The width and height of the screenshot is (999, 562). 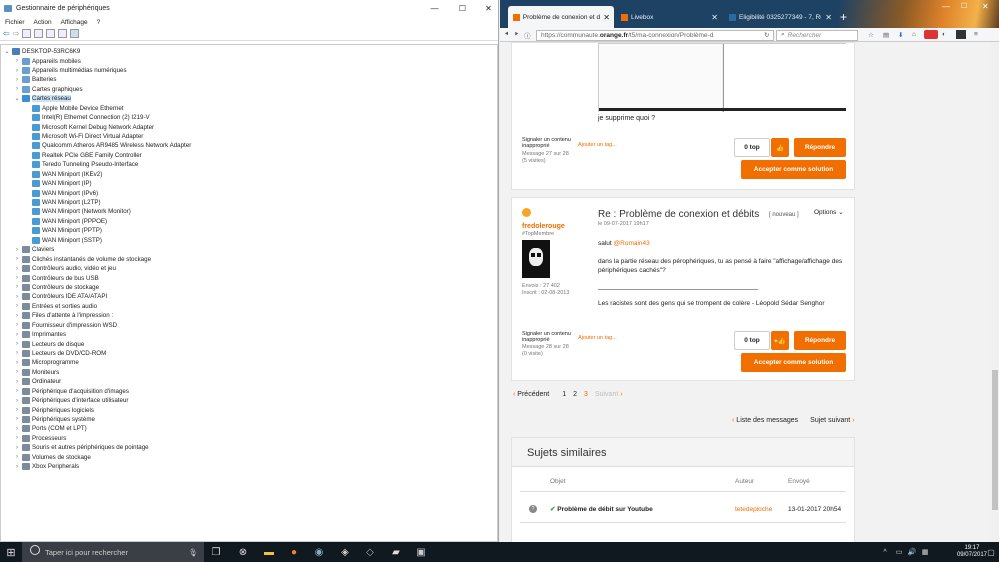 I want to click on tree-item: › Contrôleurs audio, vidéo et jeu, so click(x=65, y=268).